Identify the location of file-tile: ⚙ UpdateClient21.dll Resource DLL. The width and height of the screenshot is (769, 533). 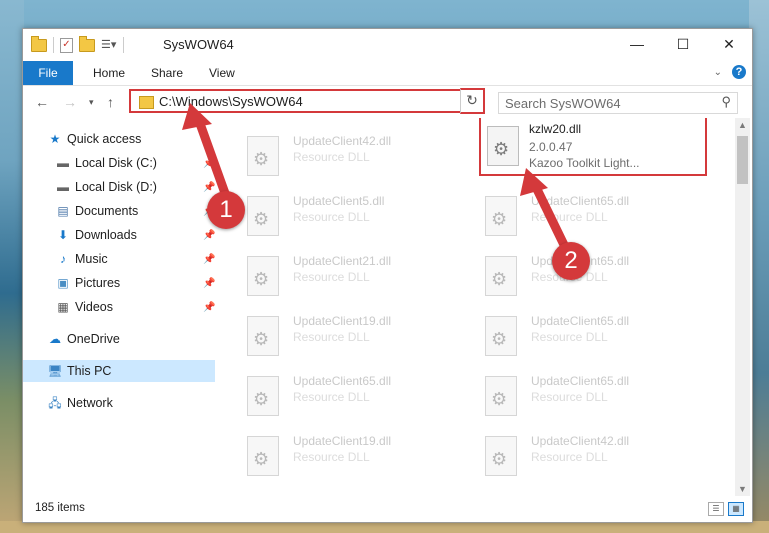
(342, 274).